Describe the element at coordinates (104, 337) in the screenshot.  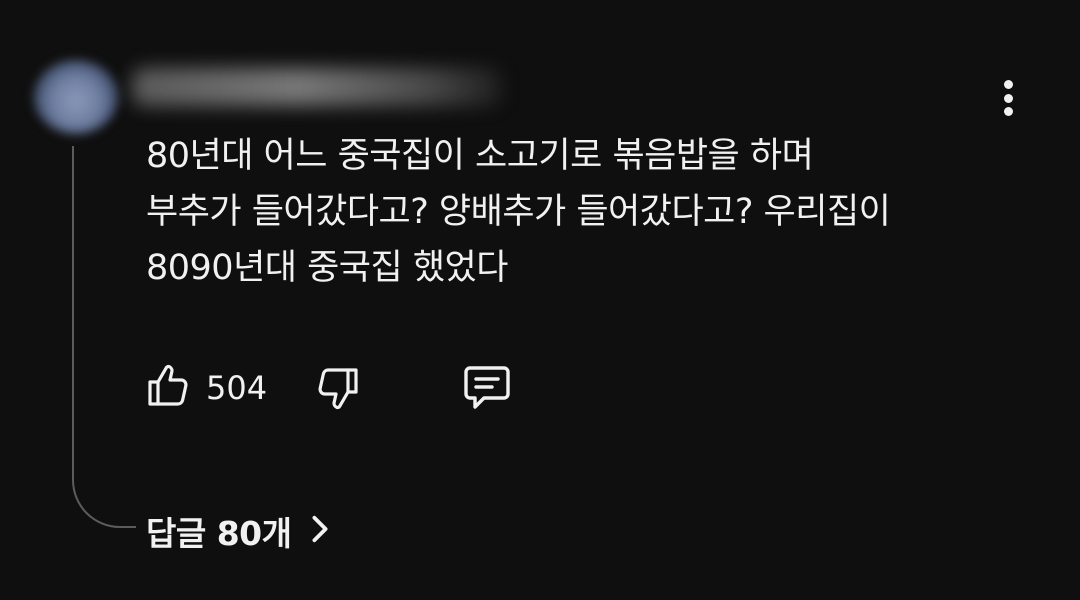
I see `thread-connector-line` at that location.